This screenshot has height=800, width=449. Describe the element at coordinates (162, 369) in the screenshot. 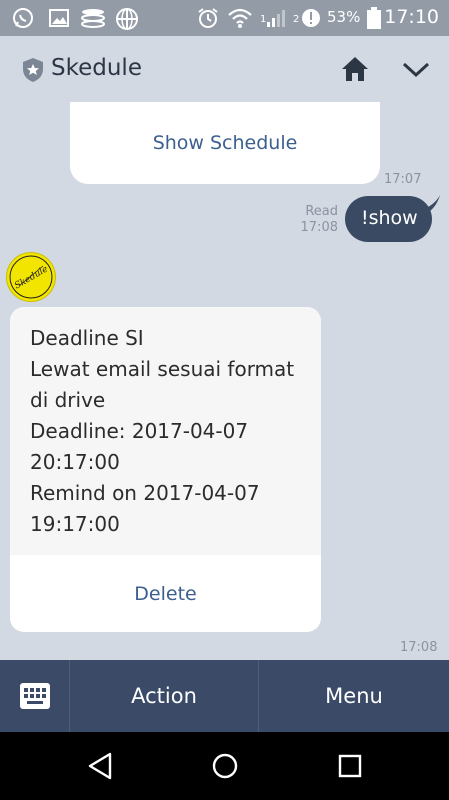

I see `reminder-line: Lewat email sesuai format` at that location.